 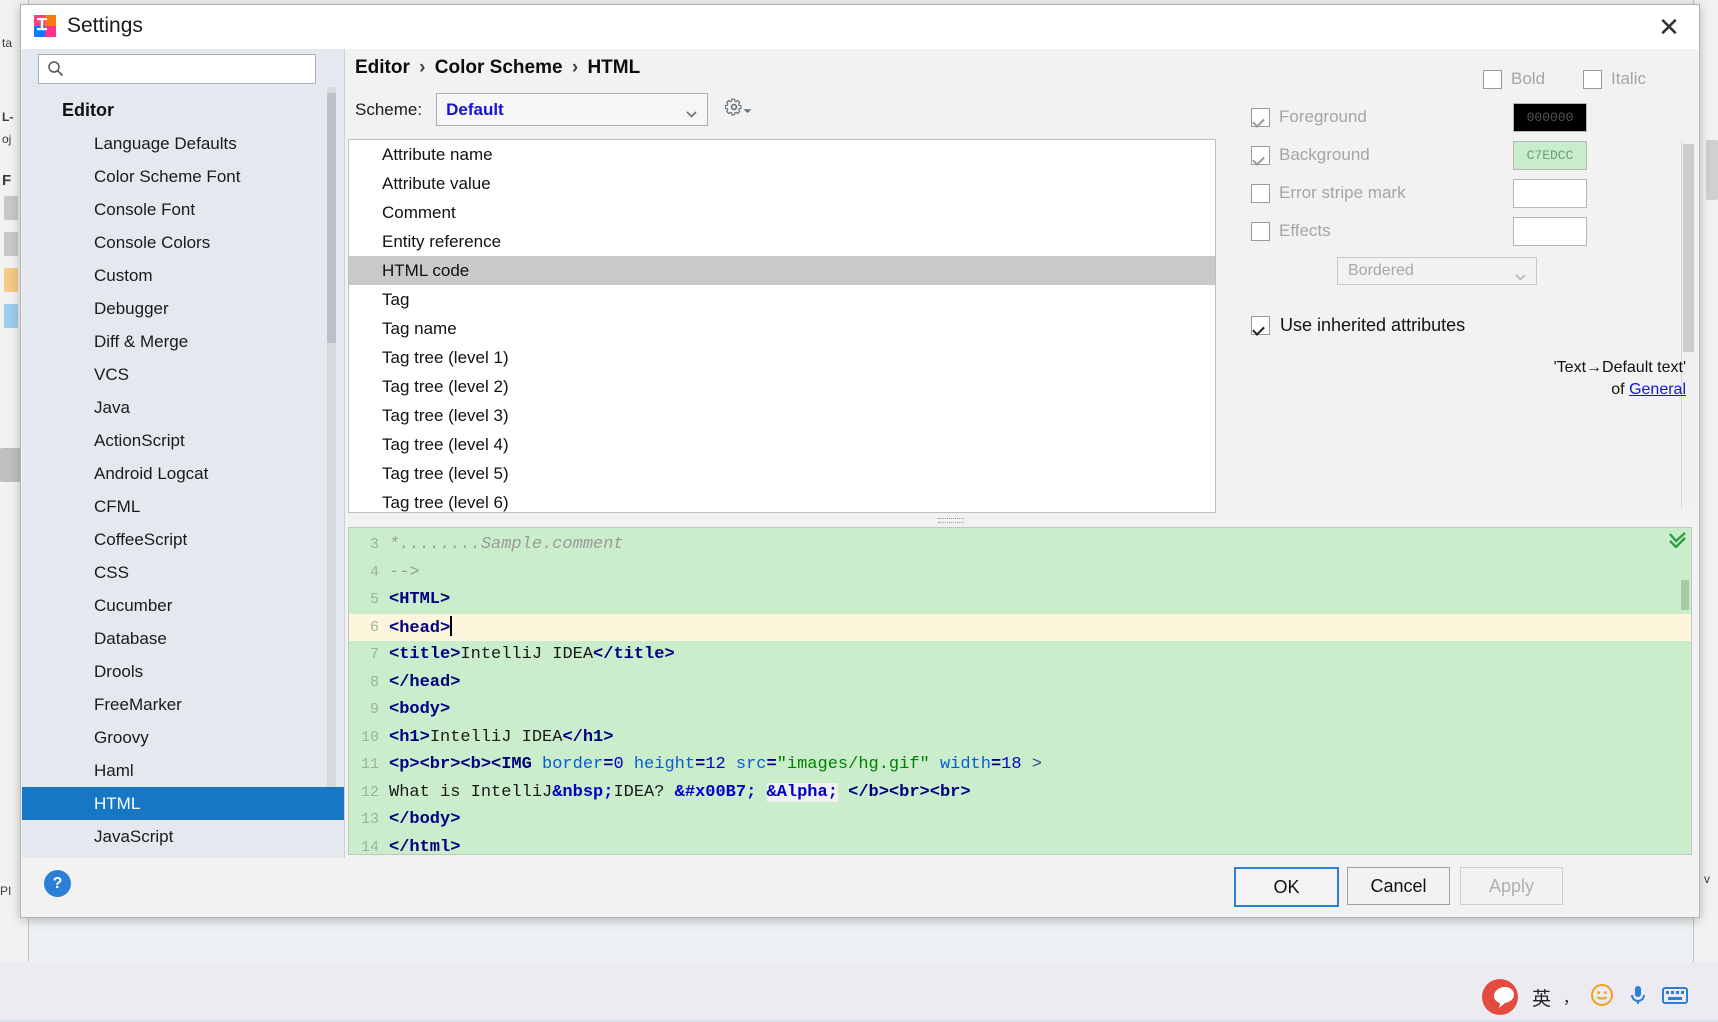 What do you see at coordinates (1358, 325) in the screenshot?
I see `use-inherited-attributes-checkbox: Use inherited attributes` at bounding box center [1358, 325].